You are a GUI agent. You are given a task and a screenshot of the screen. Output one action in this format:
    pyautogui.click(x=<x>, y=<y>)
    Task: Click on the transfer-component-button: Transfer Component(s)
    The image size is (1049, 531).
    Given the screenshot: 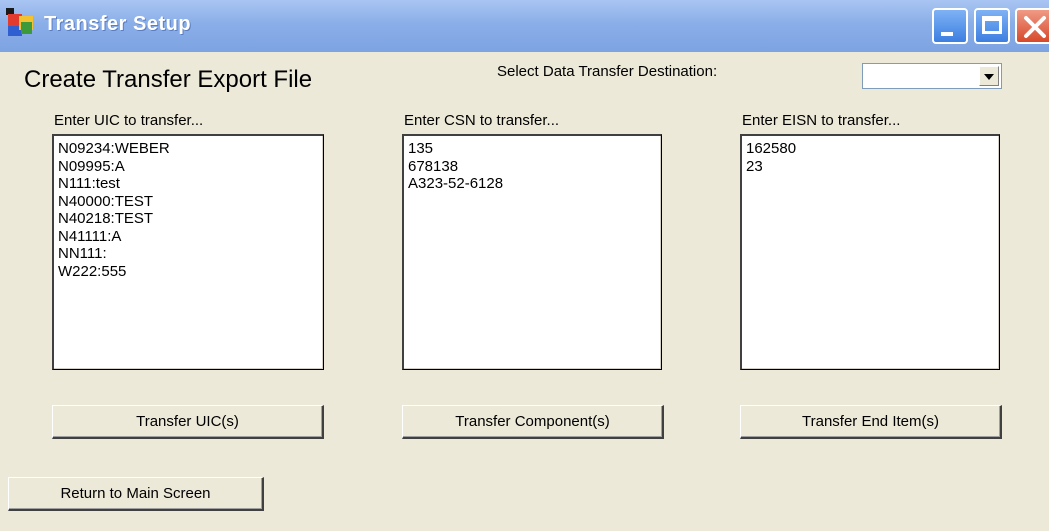 What is the action you would take?
    pyautogui.click(x=533, y=422)
    